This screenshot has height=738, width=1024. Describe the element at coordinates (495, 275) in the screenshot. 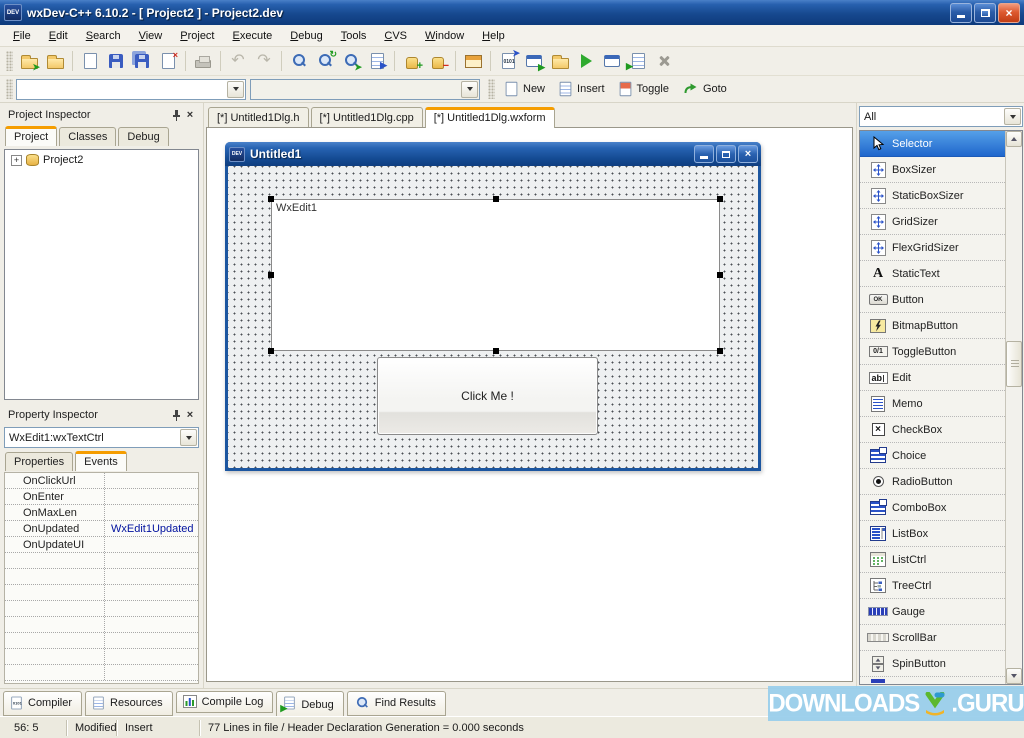

I see `wxedit-textctrl: WxEdit1` at that location.